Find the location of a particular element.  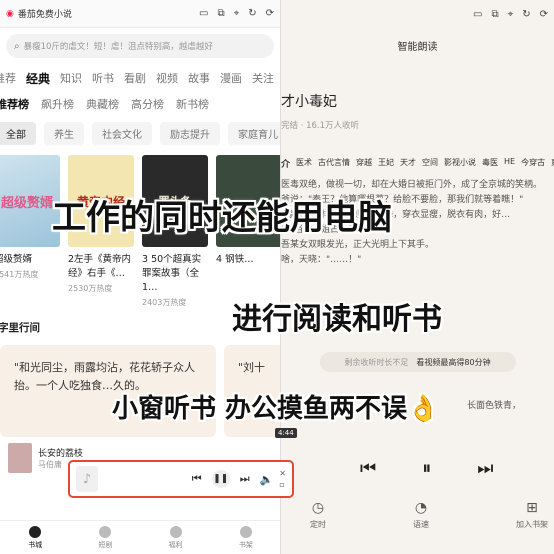

clock-icon: ◷ is located at coordinates (318, 508).